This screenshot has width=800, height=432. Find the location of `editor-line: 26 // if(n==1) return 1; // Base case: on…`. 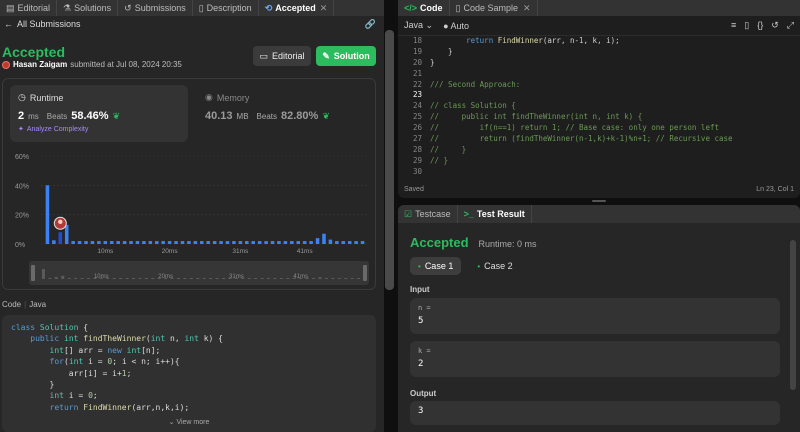

editor-line: 26 // if(n==1) return 1; // Base case: on… is located at coordinates (599, 128).